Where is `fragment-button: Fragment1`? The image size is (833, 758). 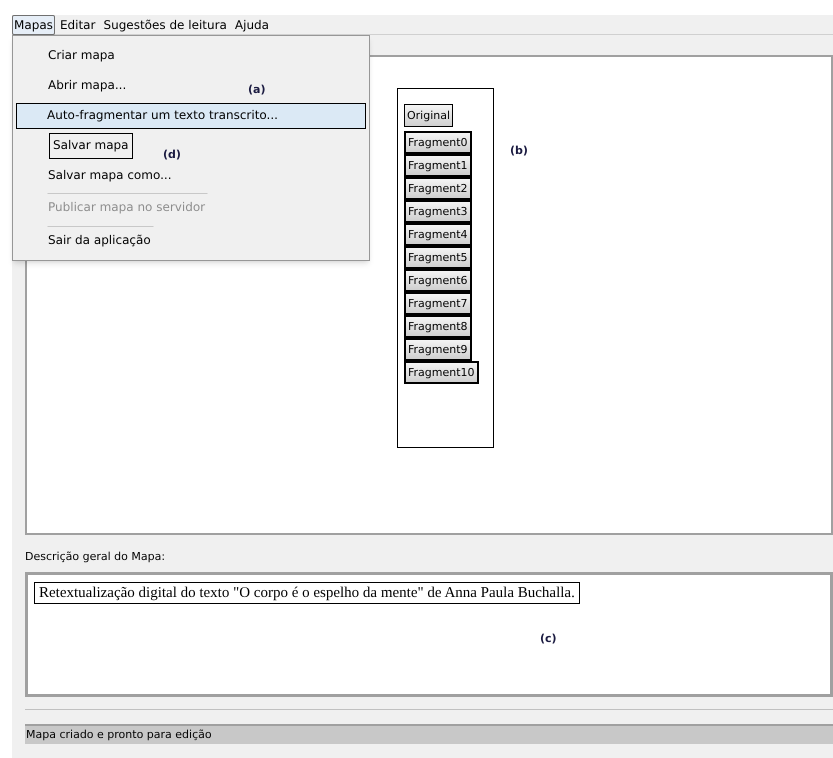 fragment-button: Fragment1 is located at coordinates (438, 165).